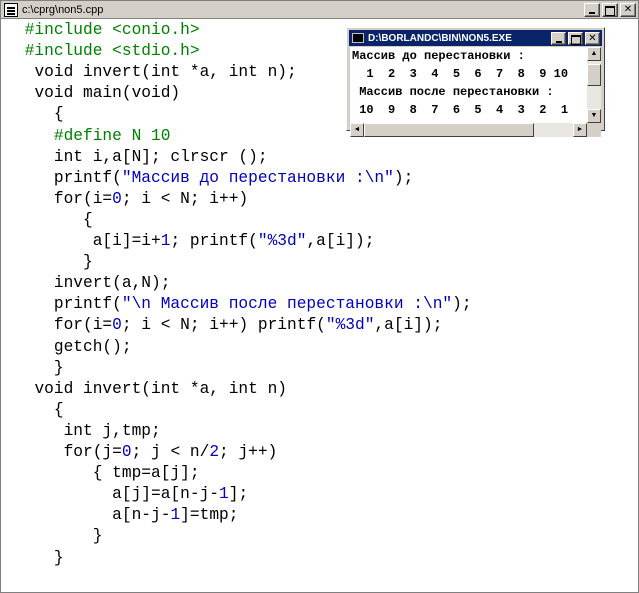 The image size is (639, 593). I want to click on maximize-button, so click(610, 9).